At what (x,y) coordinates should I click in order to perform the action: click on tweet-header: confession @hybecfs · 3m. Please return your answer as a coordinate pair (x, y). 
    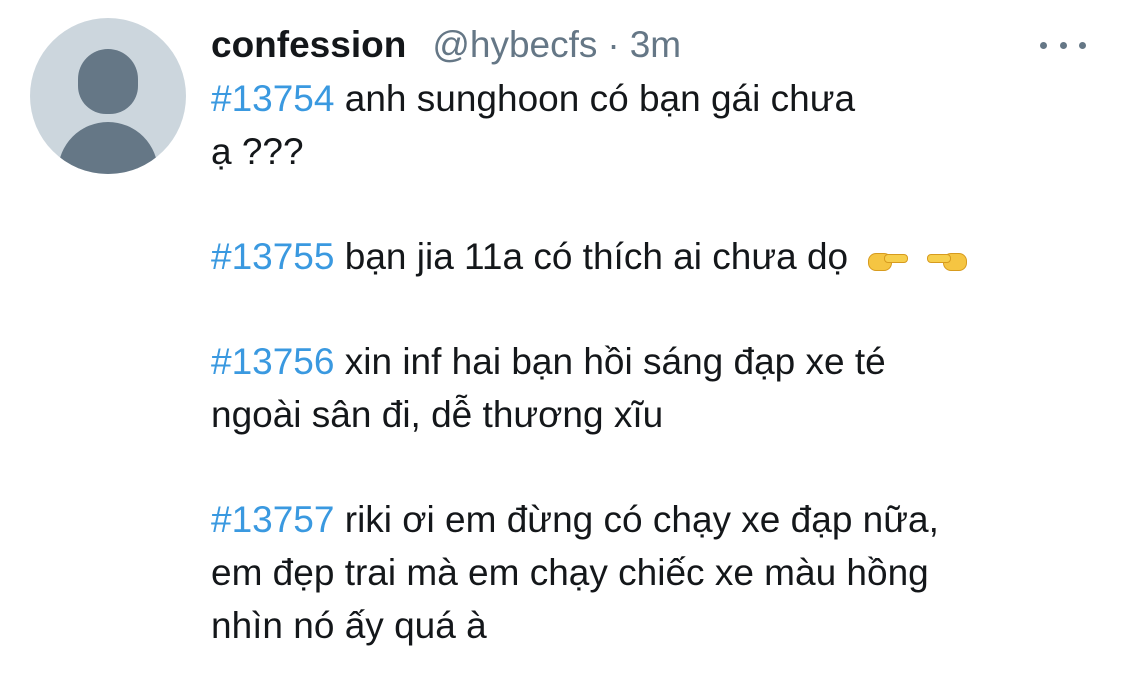
    Looking at the image, I should click on (446, 45).